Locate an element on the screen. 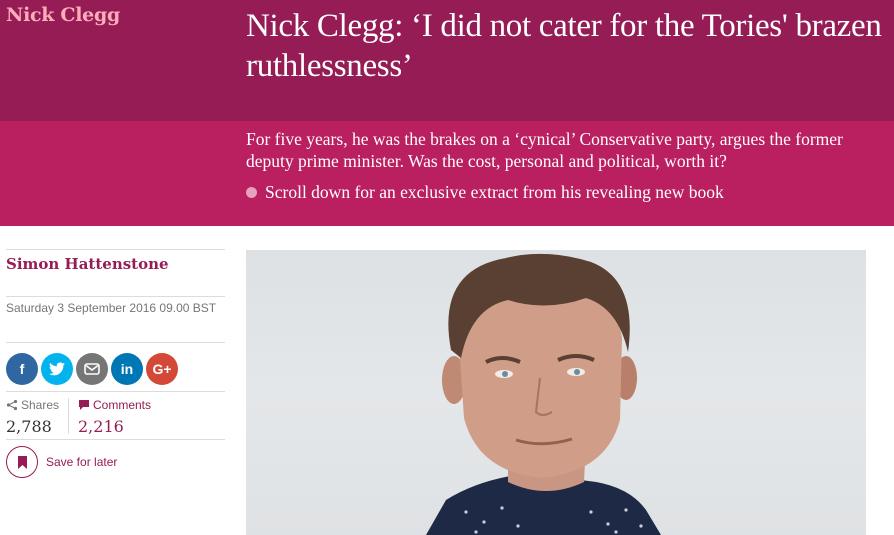  email-share-button is located at coordinates (92, 369).